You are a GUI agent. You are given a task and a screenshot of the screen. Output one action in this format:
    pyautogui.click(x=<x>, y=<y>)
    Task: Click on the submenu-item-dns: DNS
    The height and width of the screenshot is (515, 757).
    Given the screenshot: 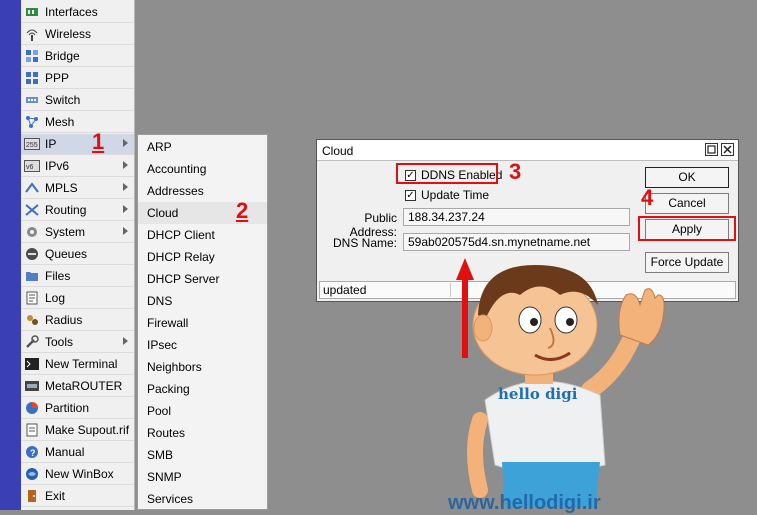 What is the action you would take?
    pyautogui.click(x=202, y=301)
    